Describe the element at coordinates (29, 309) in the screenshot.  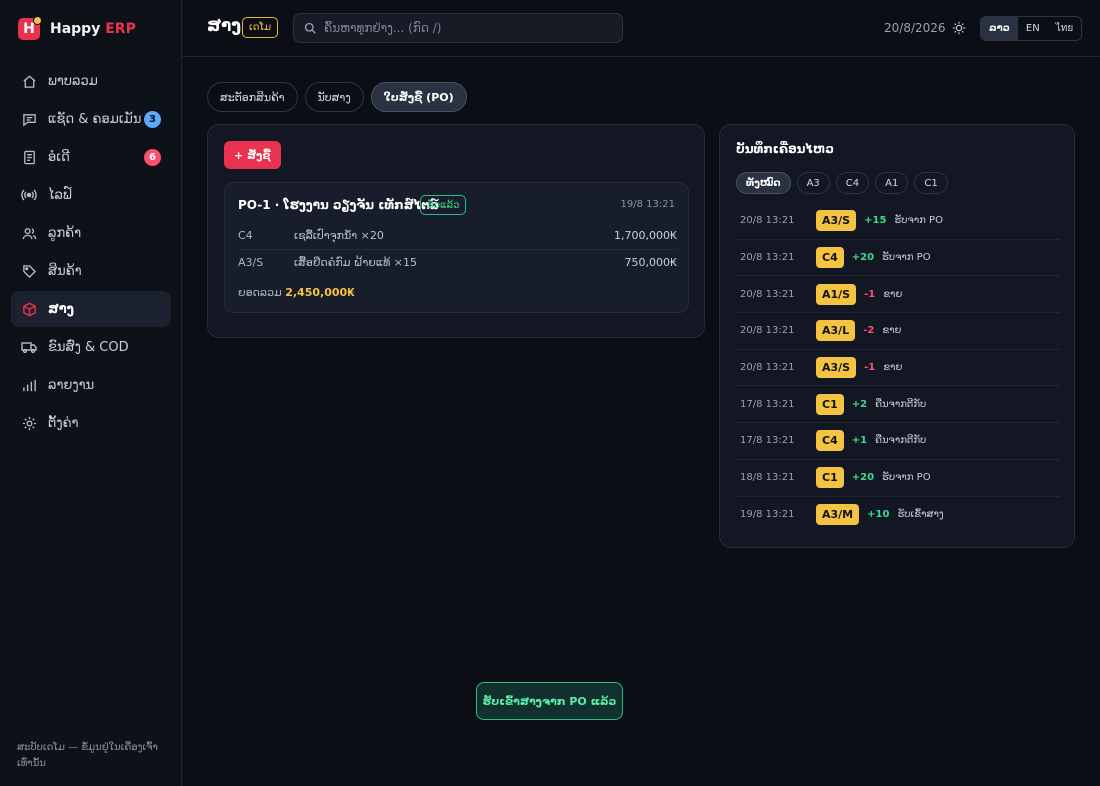
I see `box-icon` at that location.